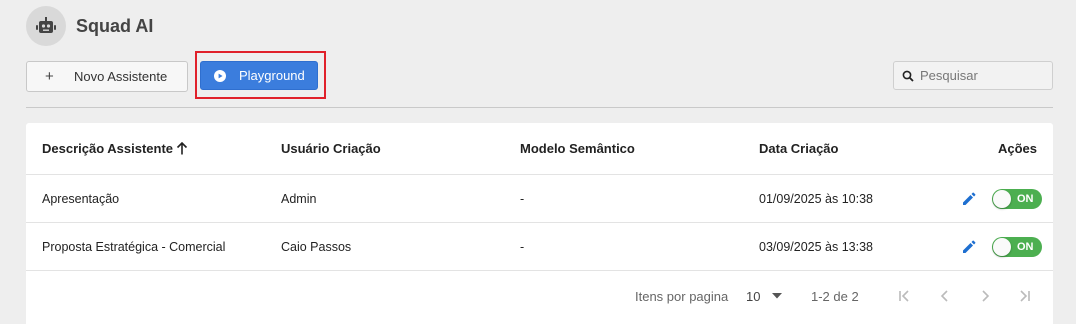 The image size is (1076, 324). What do you see at coordinates (115, 25) in the screenshot?
I see `app-title: Squad AI` at bounding box center [115, 25].